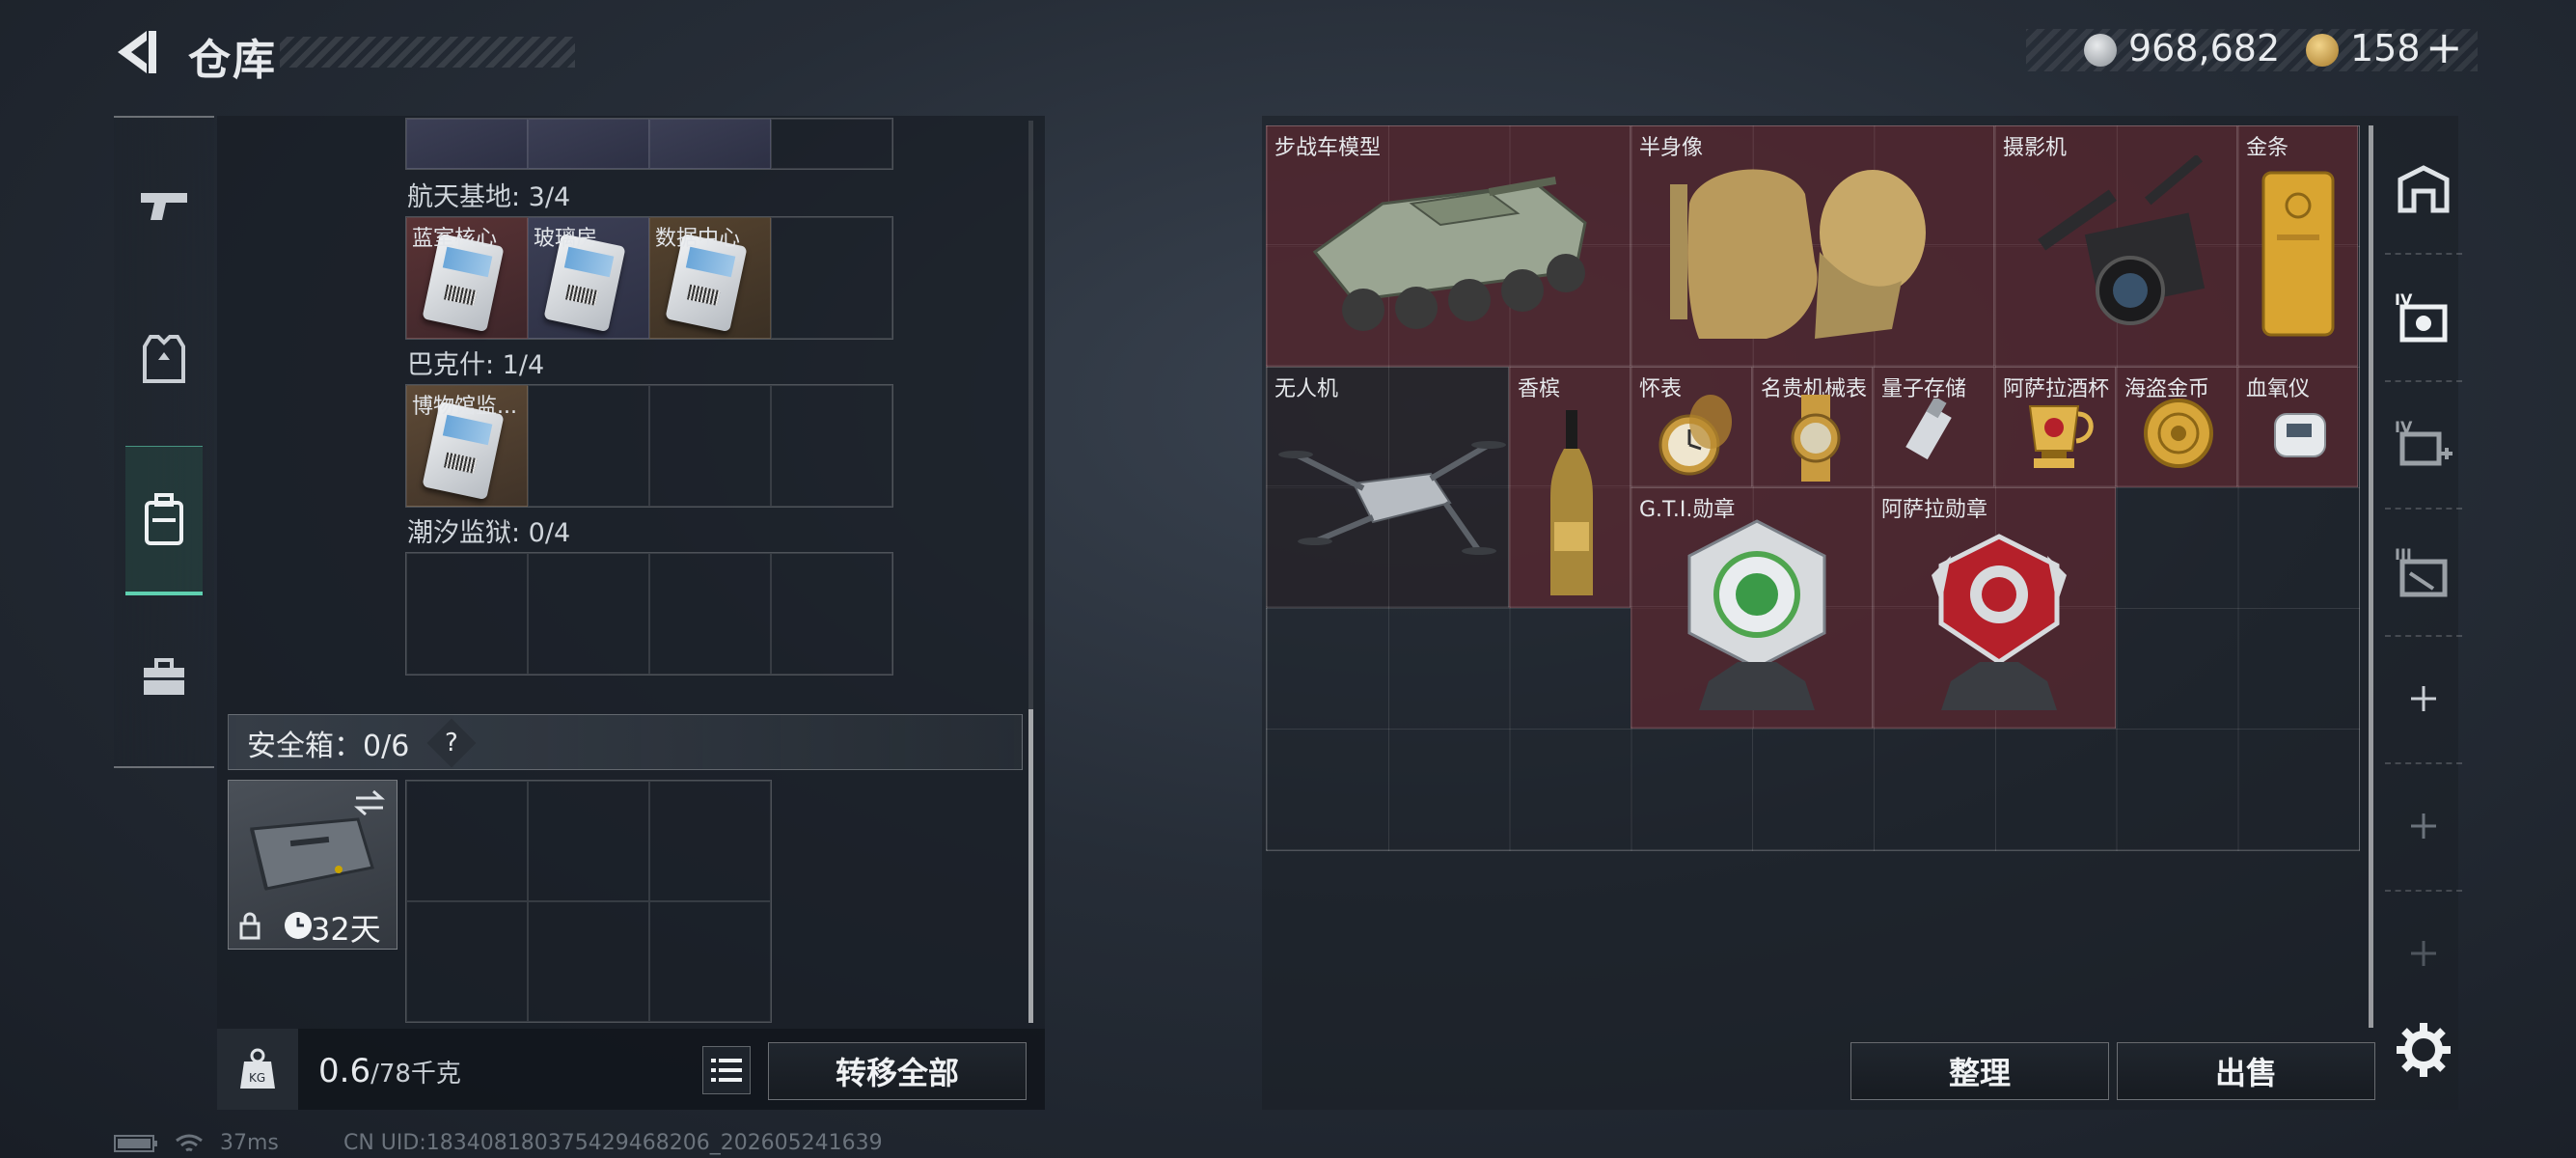 The height and width of the screenshot is (1158, 2576). What do you see at coordinates (189, 1143) in the screenshot?
I see `wifi-icon` at bounding box center [189, 1143].